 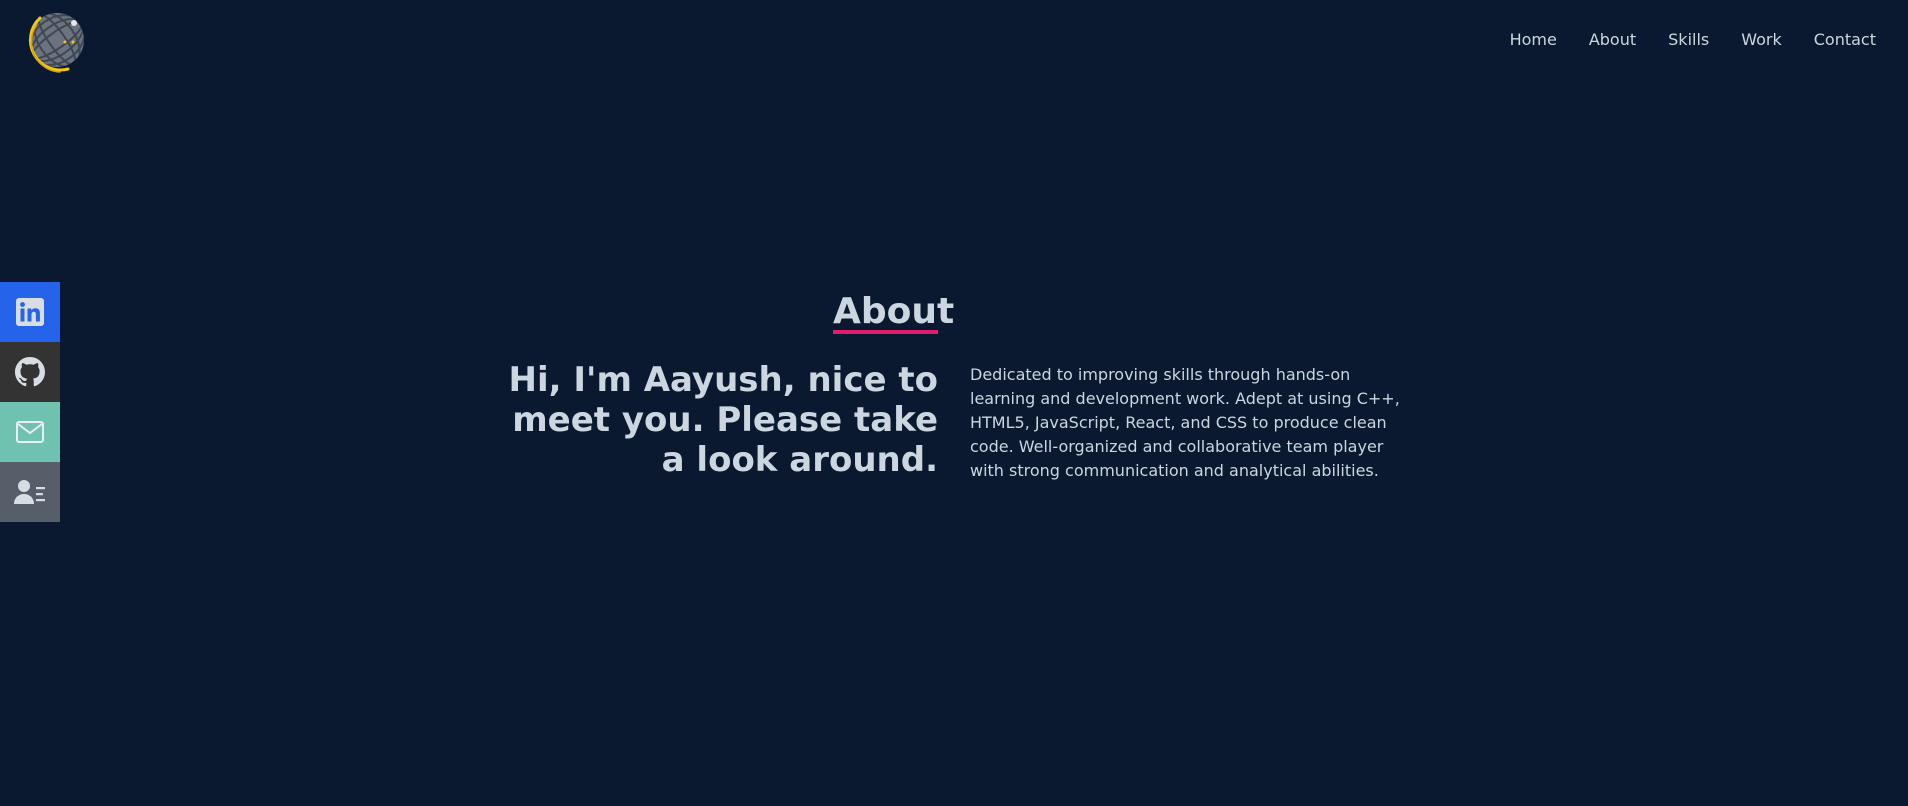 What do you see at coordinates (885, 332) in the screenshot?
I see `about-heading-underline` at bounding box center [885, 332].